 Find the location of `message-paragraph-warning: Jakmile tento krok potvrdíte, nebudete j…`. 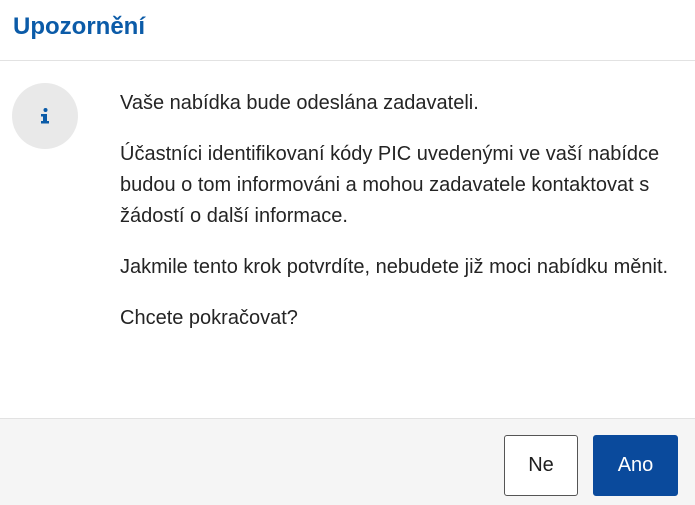

message-paragraph-warning: Jakmile tento krok potvrdíte, nebudete j… is located at coordinates (394, 267).